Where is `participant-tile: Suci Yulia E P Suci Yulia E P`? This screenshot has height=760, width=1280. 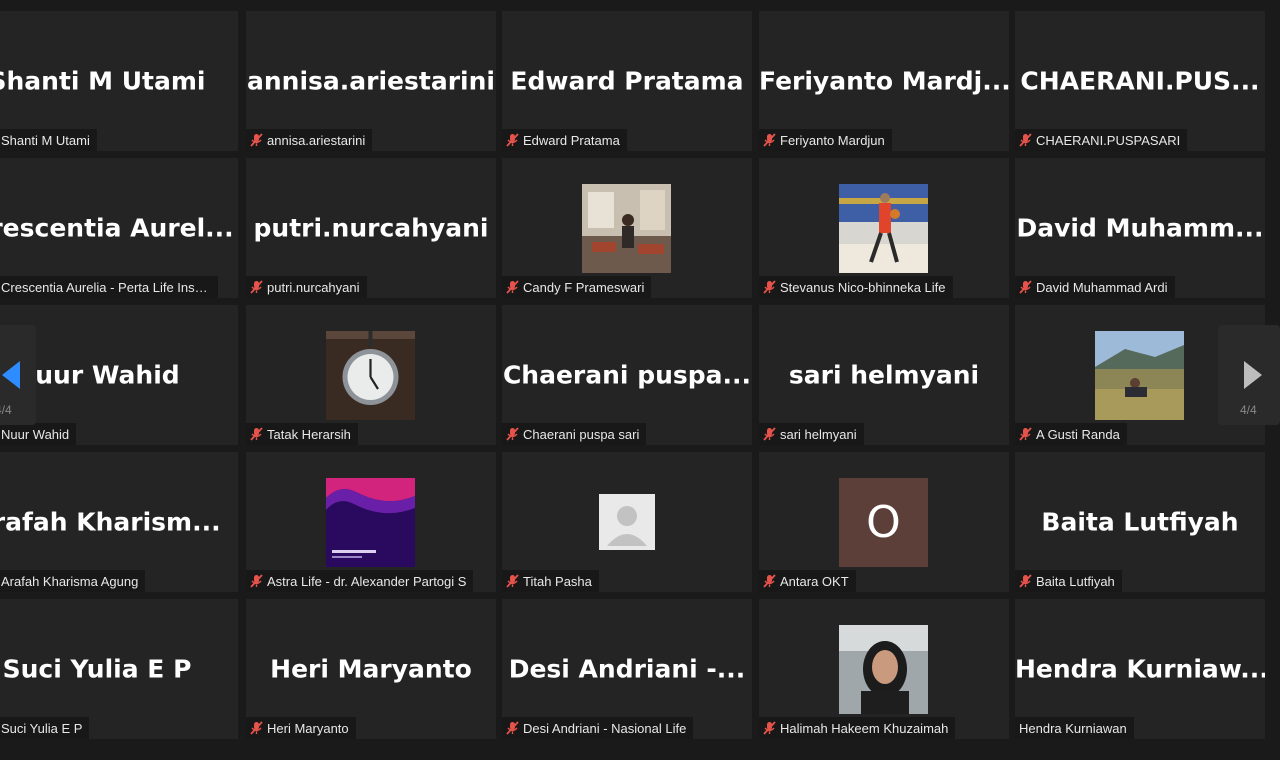 participant-tile: Suci Yulia E P Suci Yulia E P is located at coordinates (119, 669).